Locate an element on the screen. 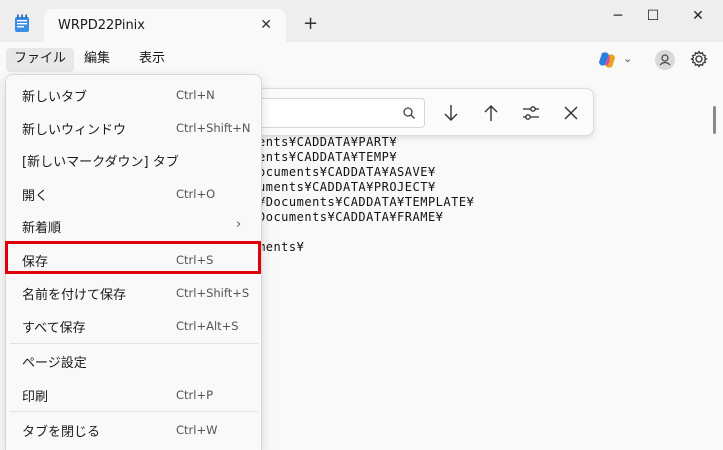 This screenshot has height=450, width=723. menu-item-label: [新しいマークダウン] タブ is located at coordinates (100, 162).